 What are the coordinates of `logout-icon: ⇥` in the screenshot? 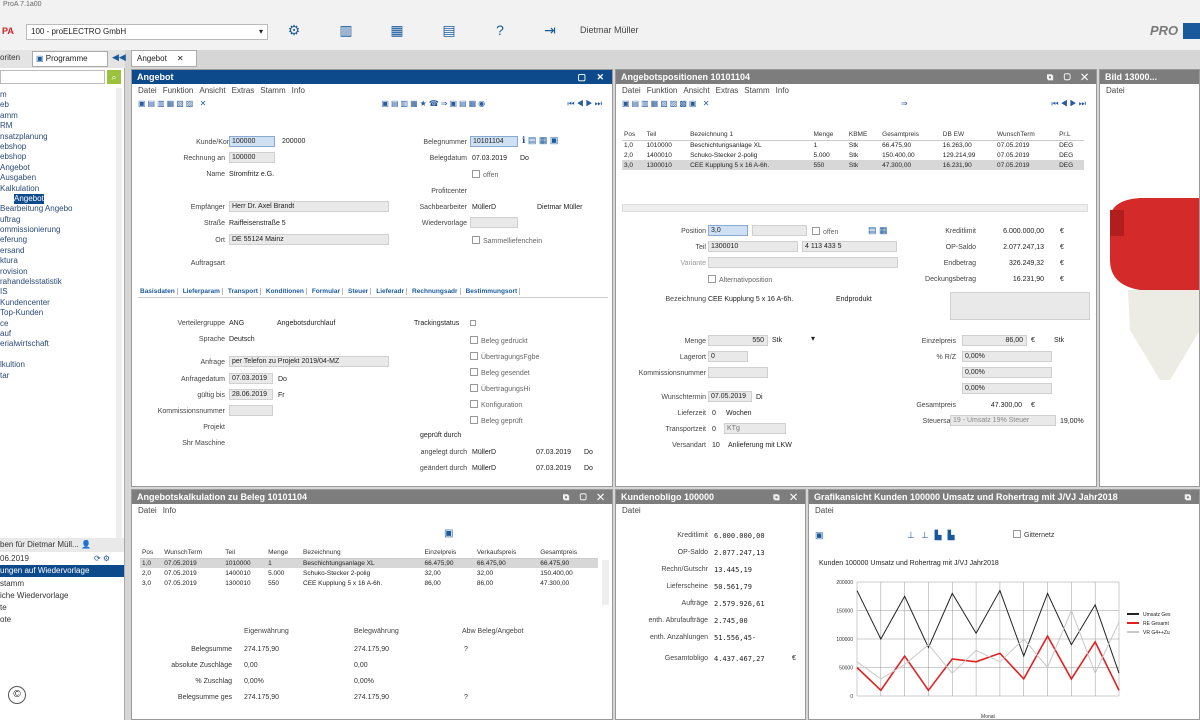 It's located at (550, 30).